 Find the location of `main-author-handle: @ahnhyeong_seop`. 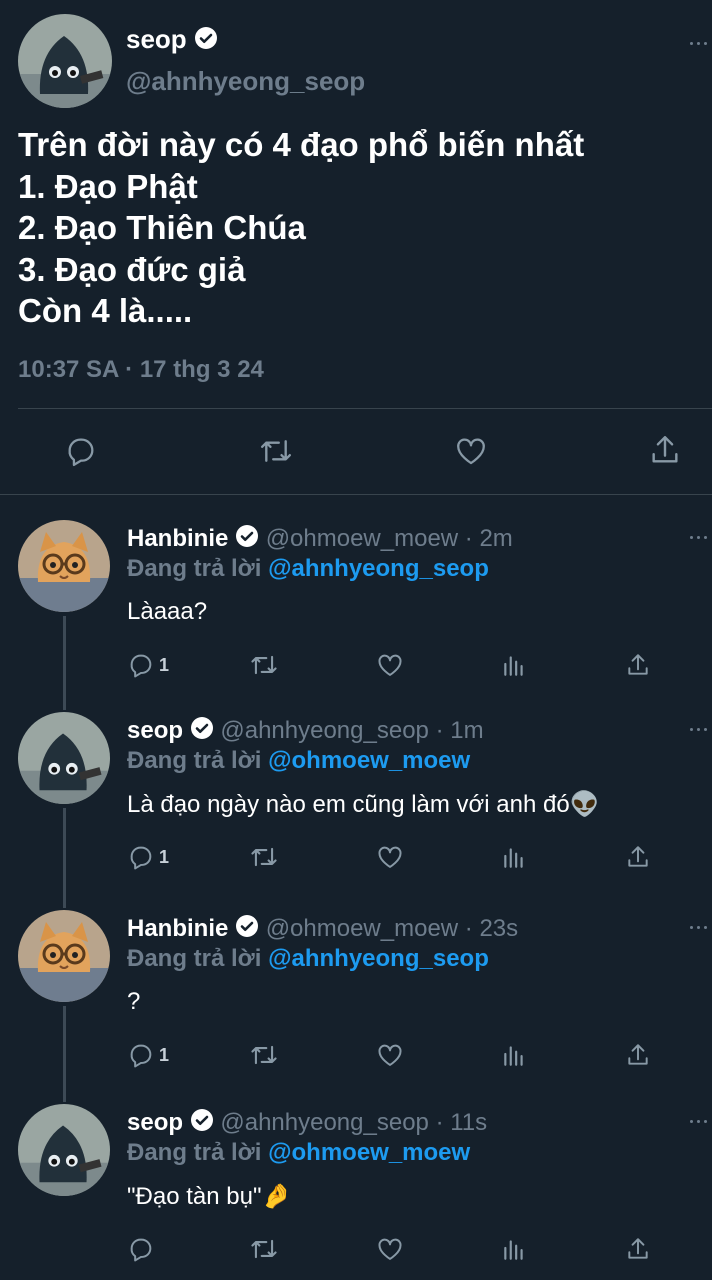

main-author-handle: @ahnhyeong_seop is located at coordinates (245, 81).